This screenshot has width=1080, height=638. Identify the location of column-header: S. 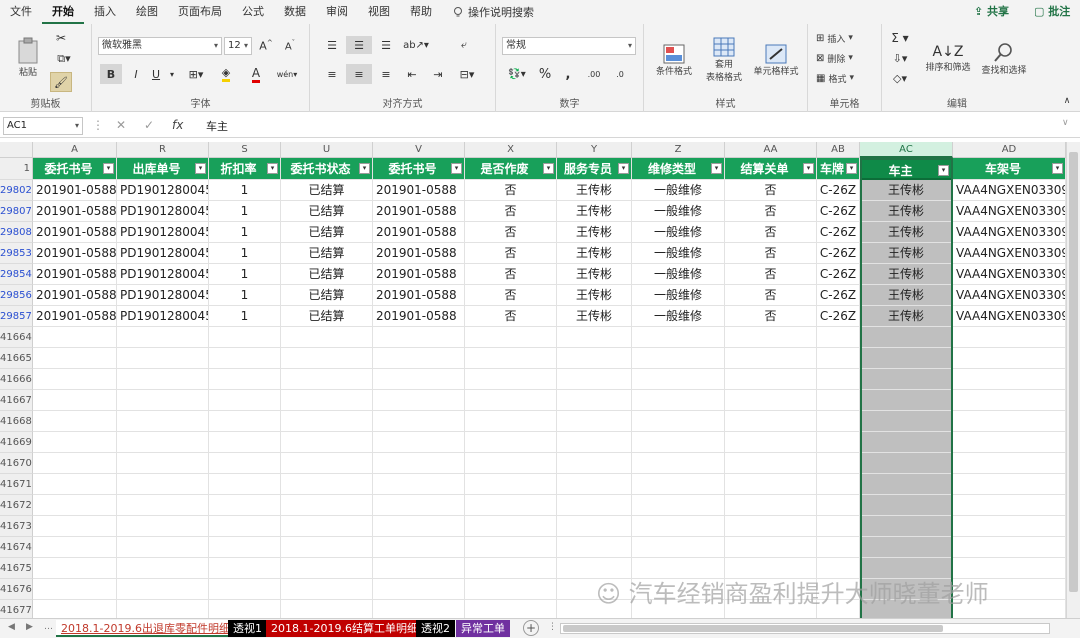
(245, 150).